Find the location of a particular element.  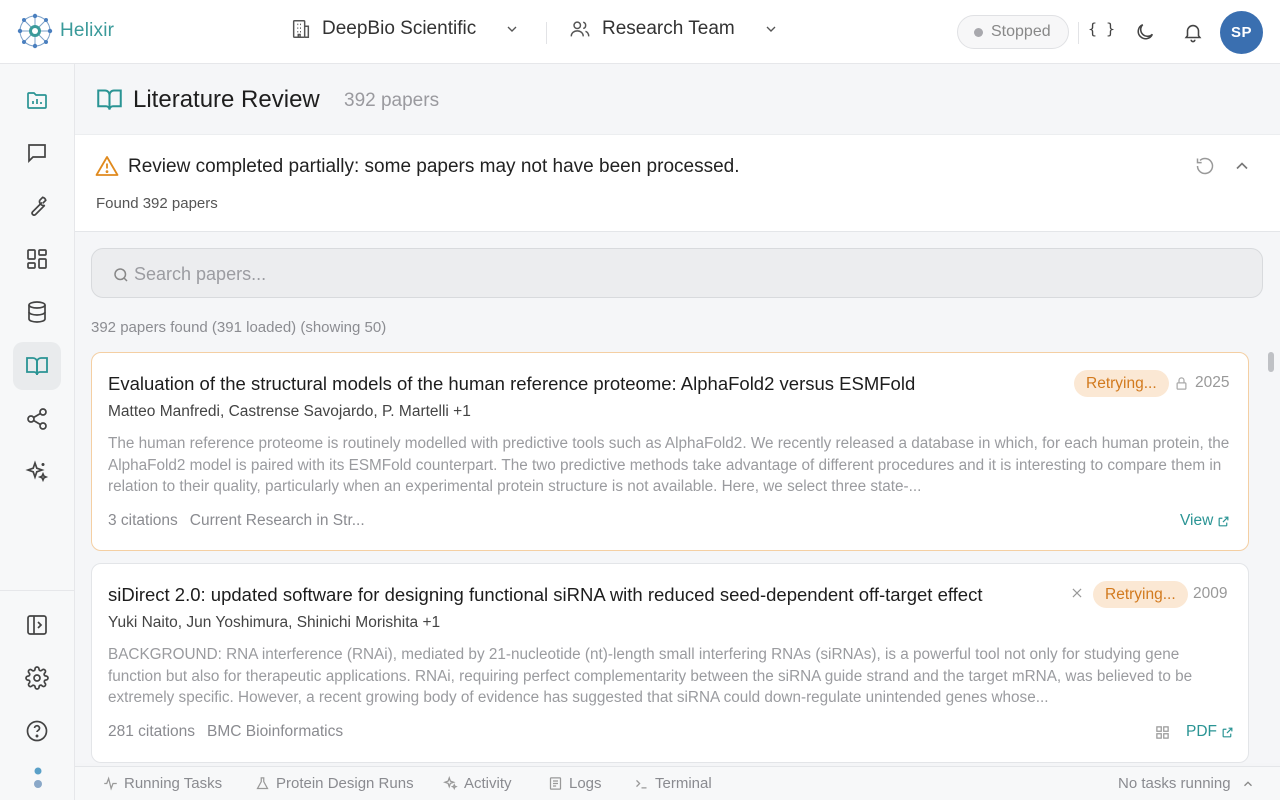

sidebar-item-chat is located at coordinates (37, 153).